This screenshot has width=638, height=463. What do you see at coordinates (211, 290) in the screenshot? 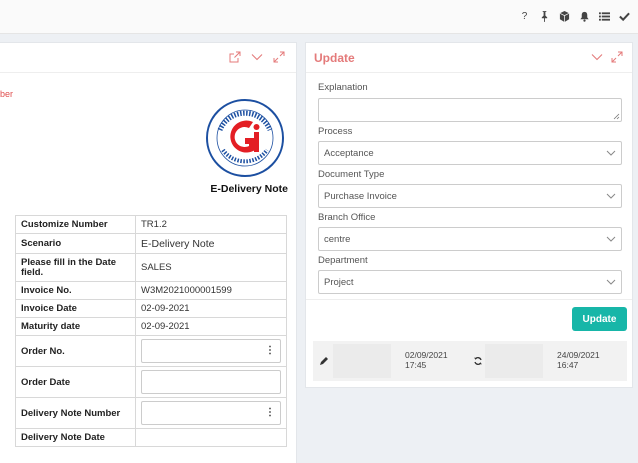
I see `row-value: W3M2021000001599` at bounding box center [211, 290].